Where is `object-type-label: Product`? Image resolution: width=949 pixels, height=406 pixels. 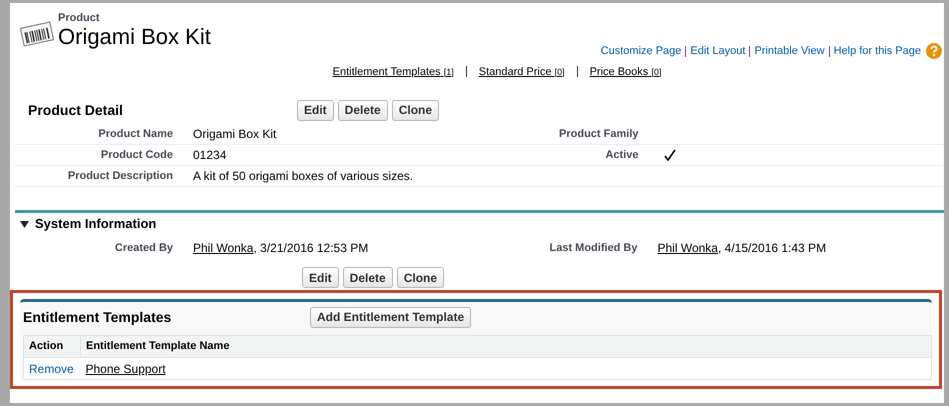 object-type-label: Product is located at coordinates (79, 18).